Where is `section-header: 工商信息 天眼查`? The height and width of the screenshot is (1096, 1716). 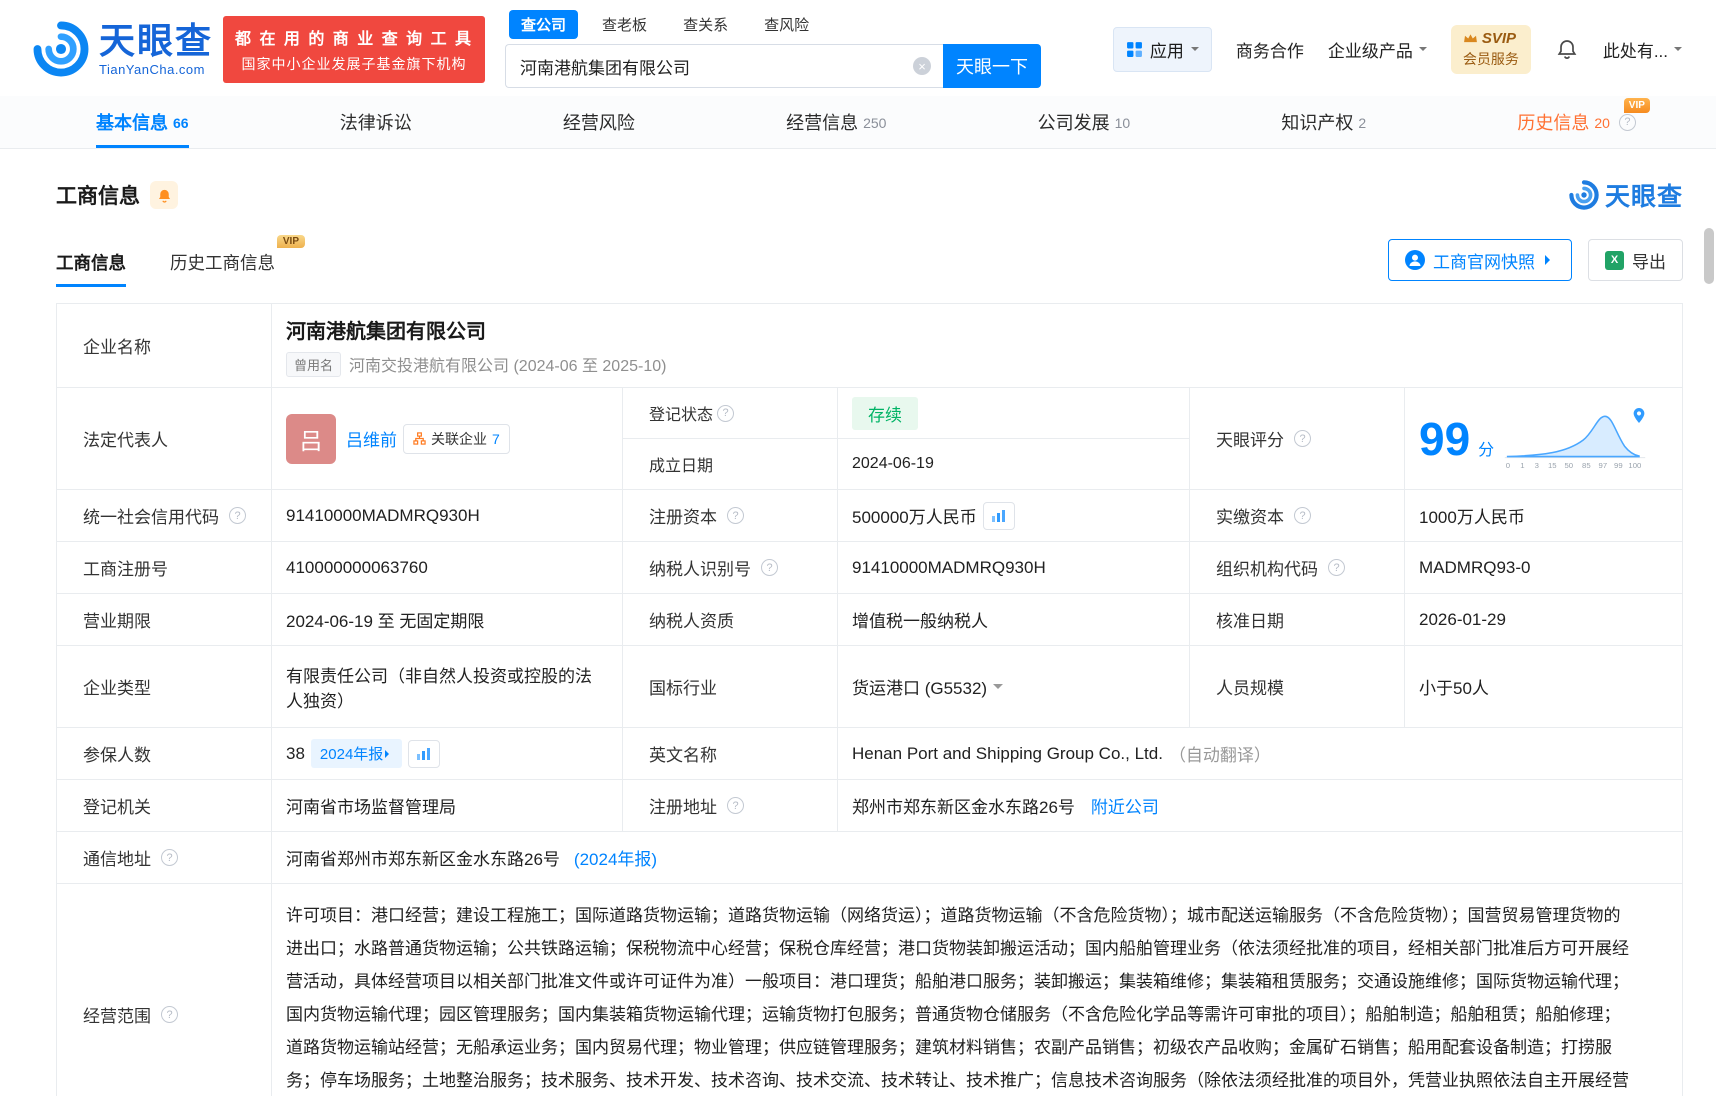 section-header: 工商信息 天眼查 is located at coordinates (869, 195).